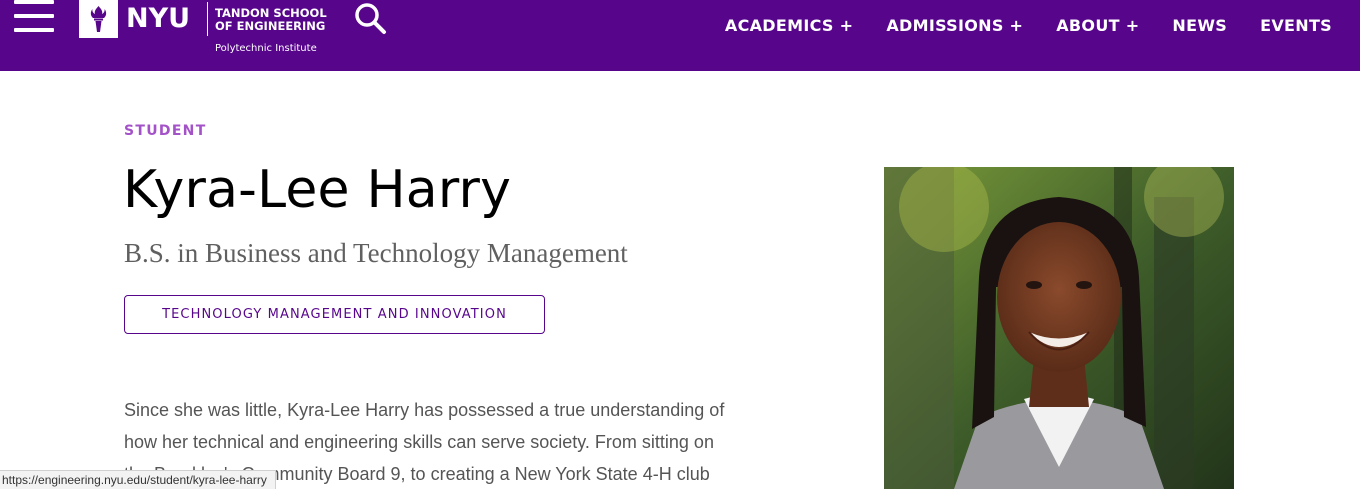  Describe the element at coordinates (158, 18) in the screenshot. I see `logo-wordmark: NYU` at that location.